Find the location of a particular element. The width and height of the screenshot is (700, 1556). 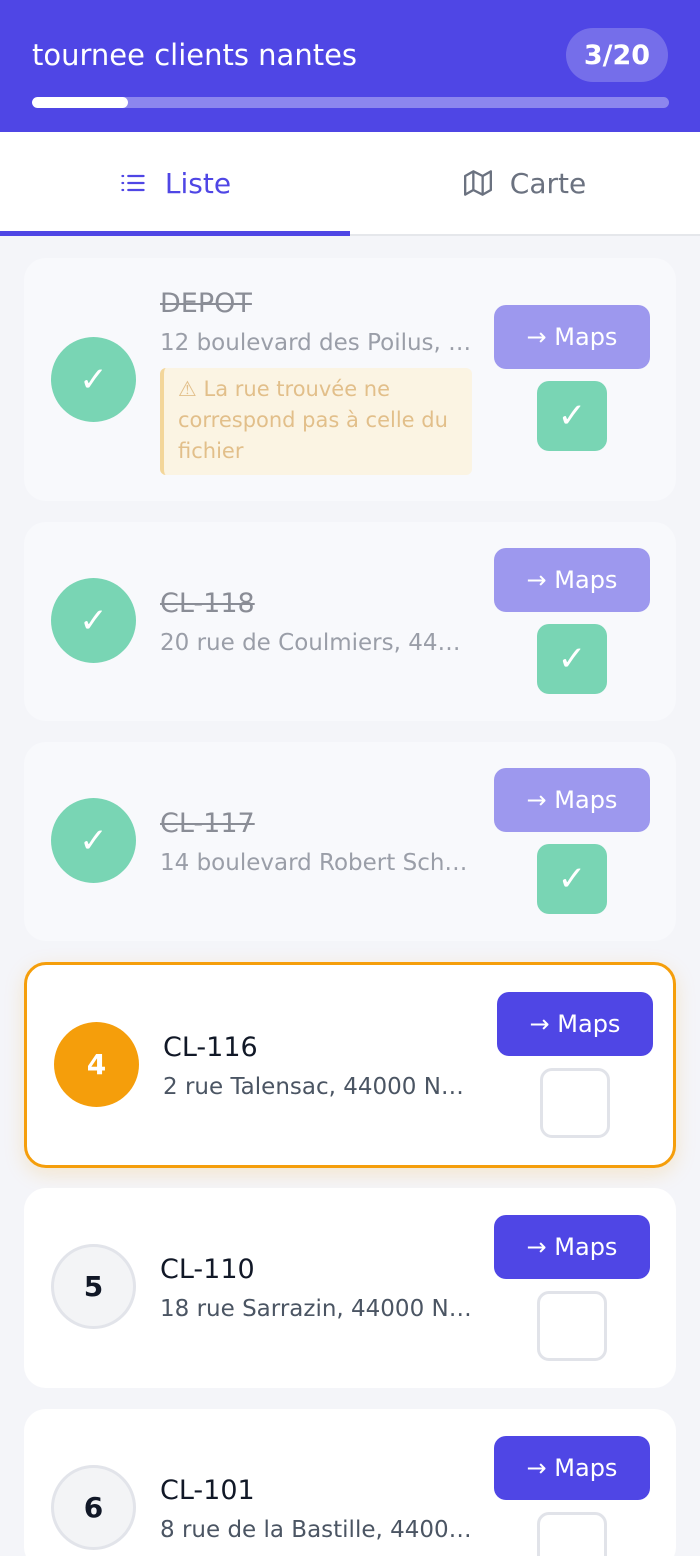

list-icon is located at coordinates (133, 183).